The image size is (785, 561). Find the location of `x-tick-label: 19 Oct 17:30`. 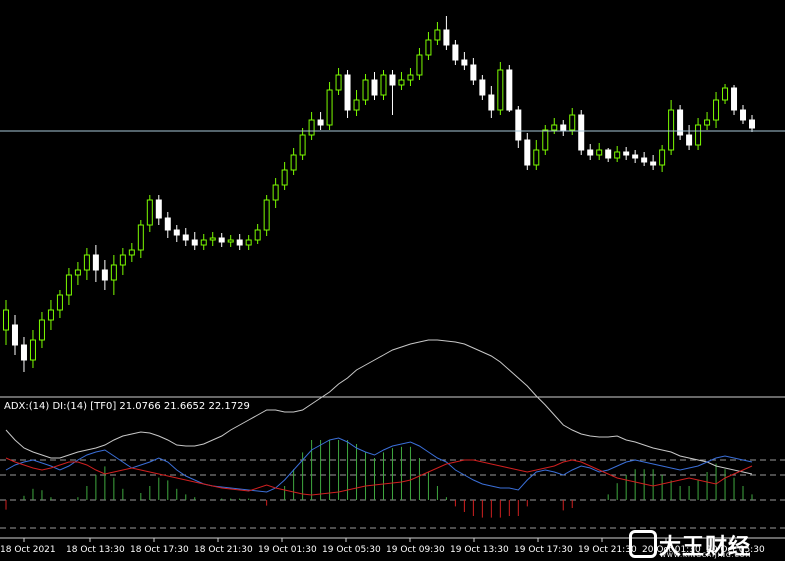

x-tick-label: 19 Oct 17:30 is located at coordinates (543, 550).